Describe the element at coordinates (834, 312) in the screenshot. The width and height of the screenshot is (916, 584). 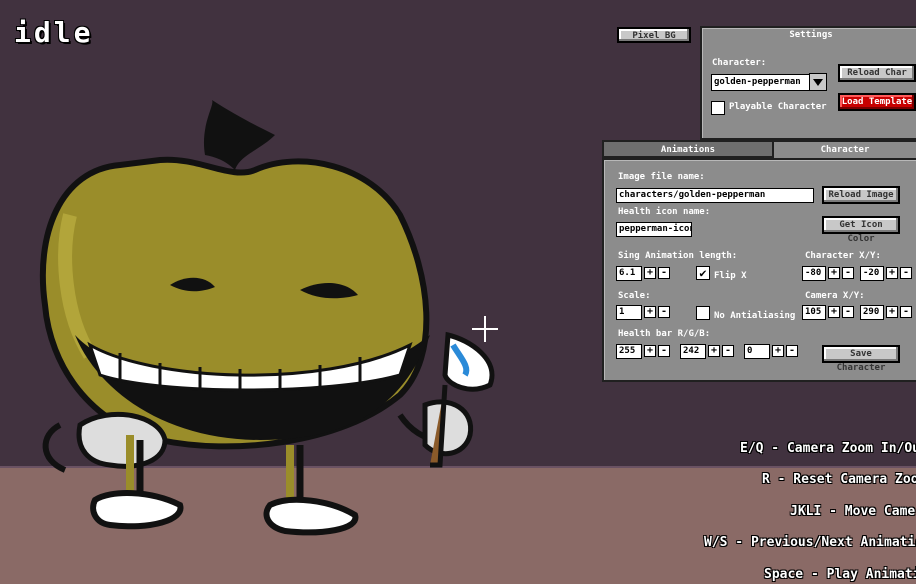
I see `camera-x-plus-button: +` at that location.